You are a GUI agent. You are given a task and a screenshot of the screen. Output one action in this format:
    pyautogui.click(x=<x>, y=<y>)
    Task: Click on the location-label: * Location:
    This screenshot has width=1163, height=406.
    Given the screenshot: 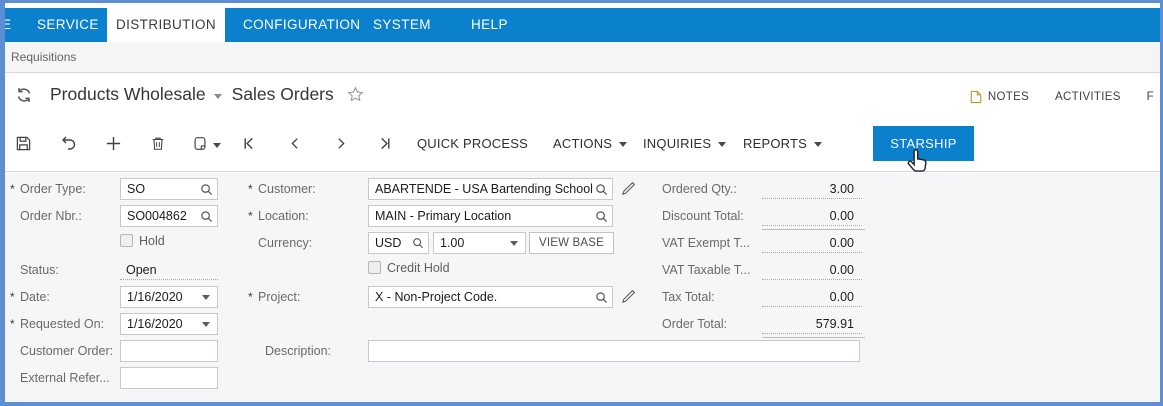 What is the action you would take?
    pyautogui.click(x=278, y=216)
    